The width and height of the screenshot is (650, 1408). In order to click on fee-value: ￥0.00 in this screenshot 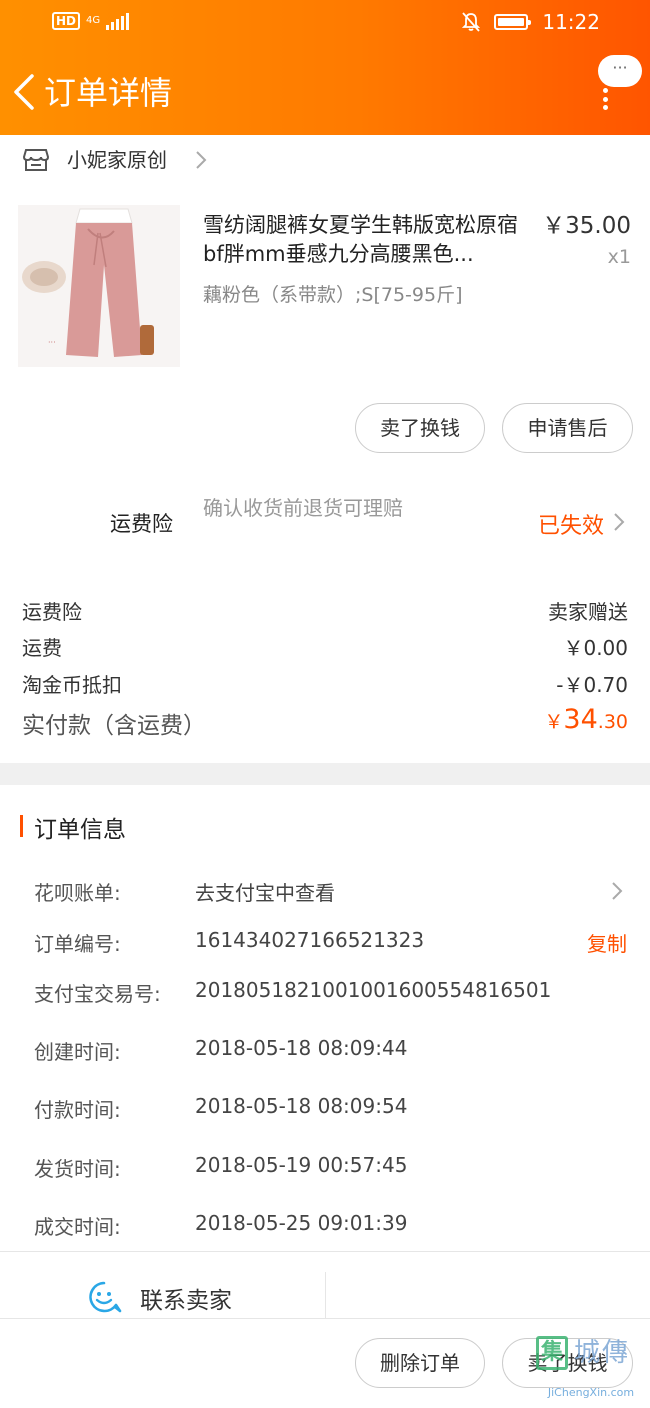, I will do `click(595, 648)`.